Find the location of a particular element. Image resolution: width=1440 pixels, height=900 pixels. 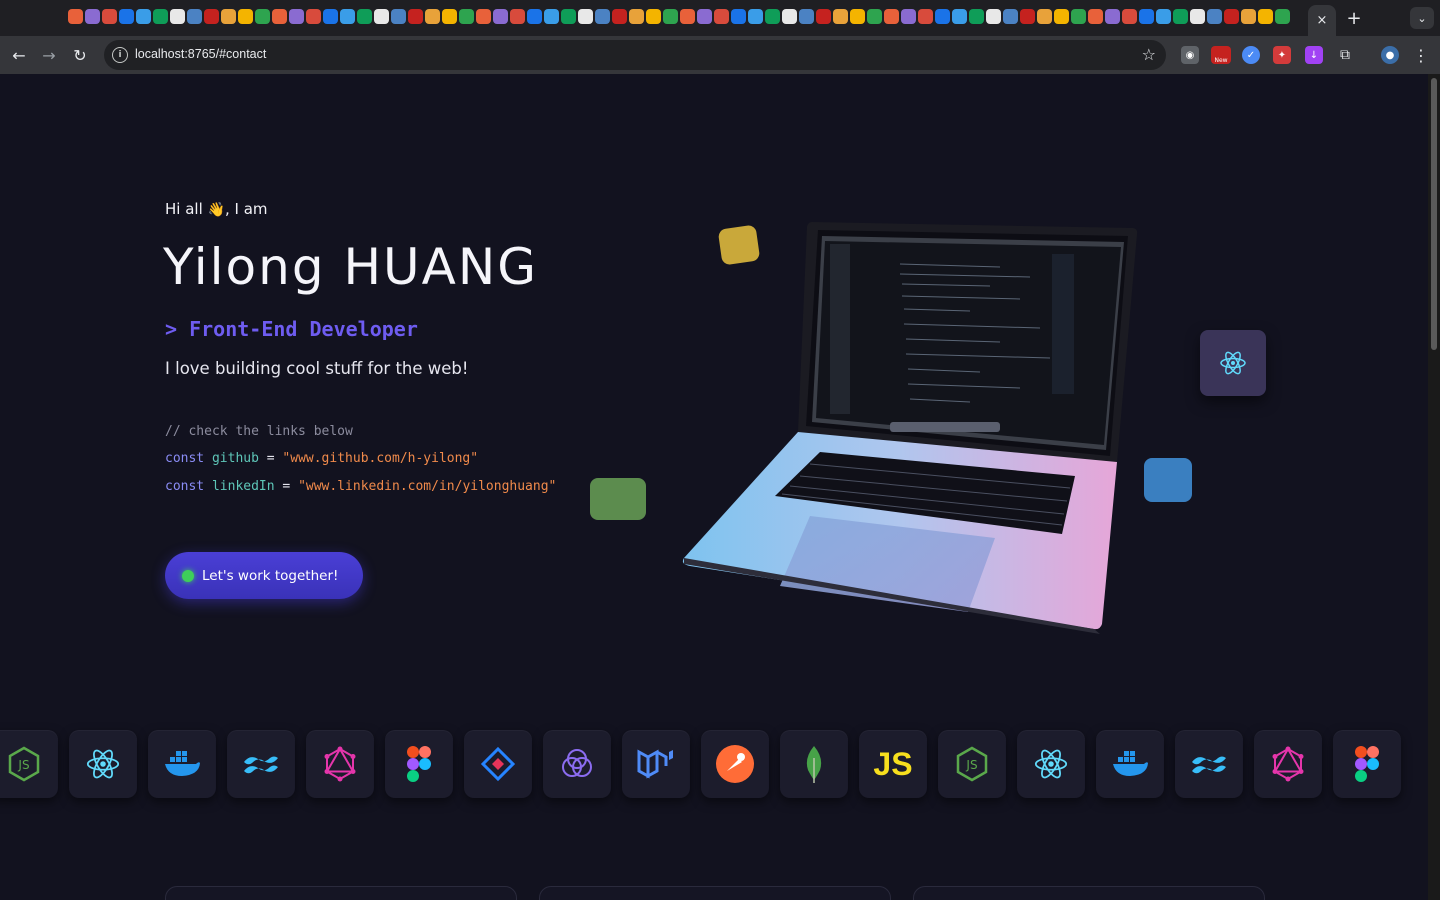

linkedin-link: "www.linkedin.com/in/yilonghuang" is located at coordinates (427, 486).